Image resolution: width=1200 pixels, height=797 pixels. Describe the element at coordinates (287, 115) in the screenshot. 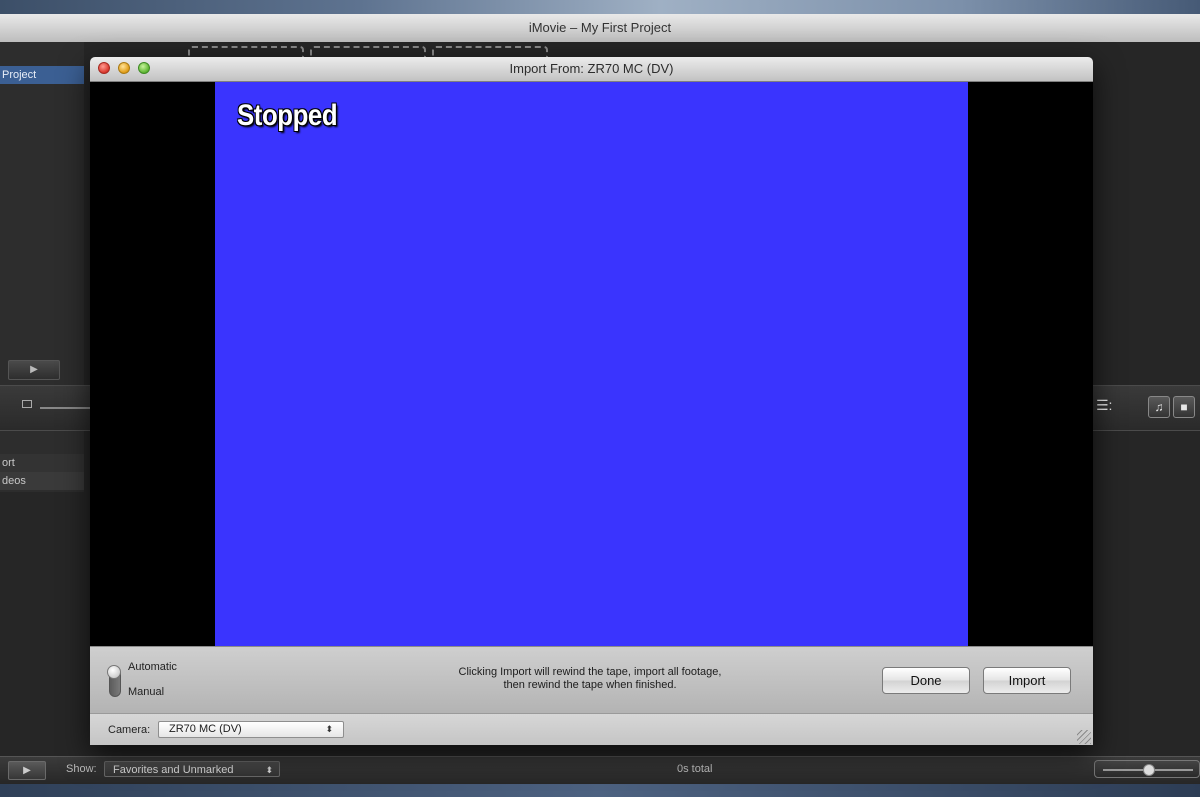

I see `tape-status-label: Stopped` at that location.